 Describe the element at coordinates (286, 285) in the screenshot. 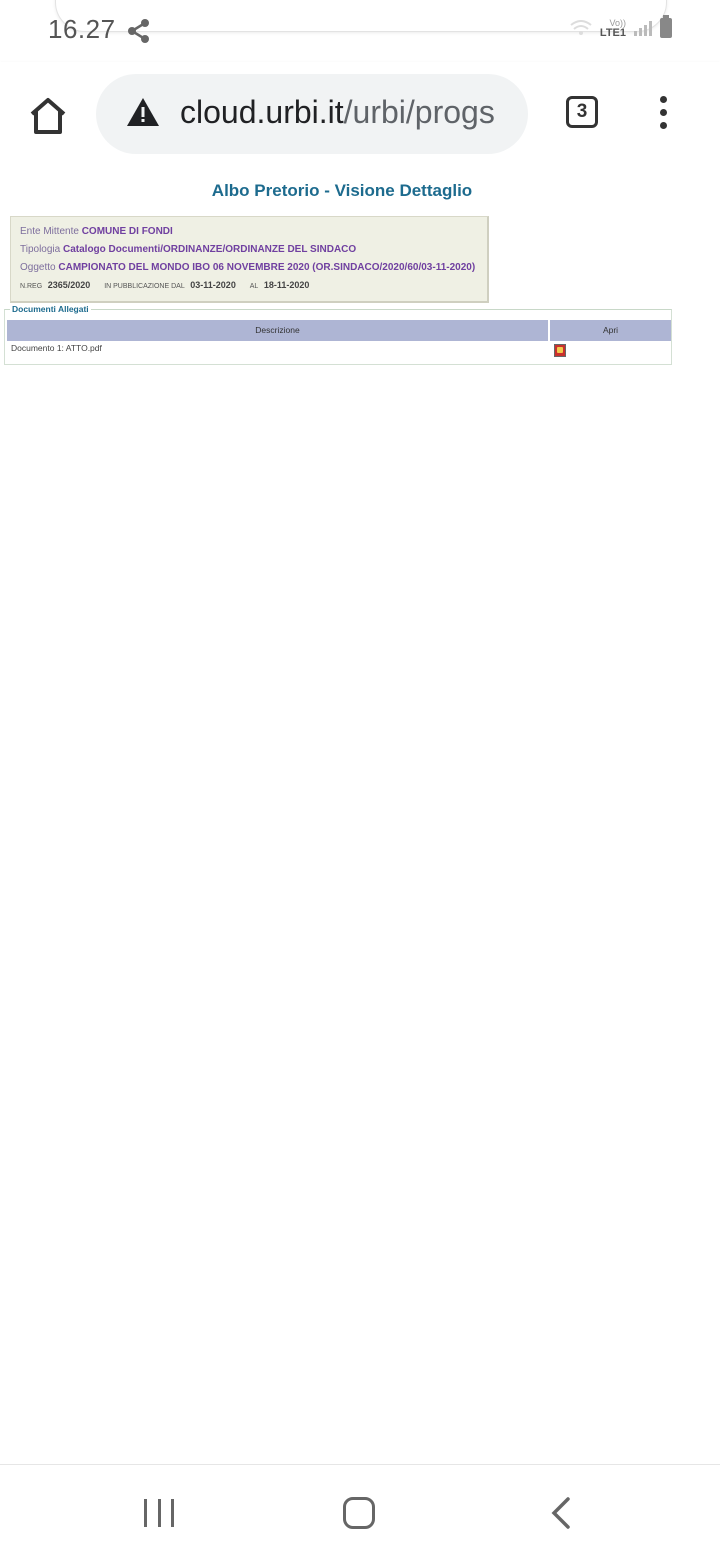

I see `publication-to: 18-11-2020` at that location.